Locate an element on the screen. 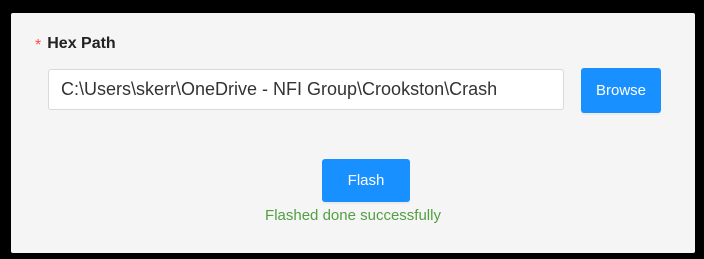  flash-button: Flash is located at coordinates (366, 180).